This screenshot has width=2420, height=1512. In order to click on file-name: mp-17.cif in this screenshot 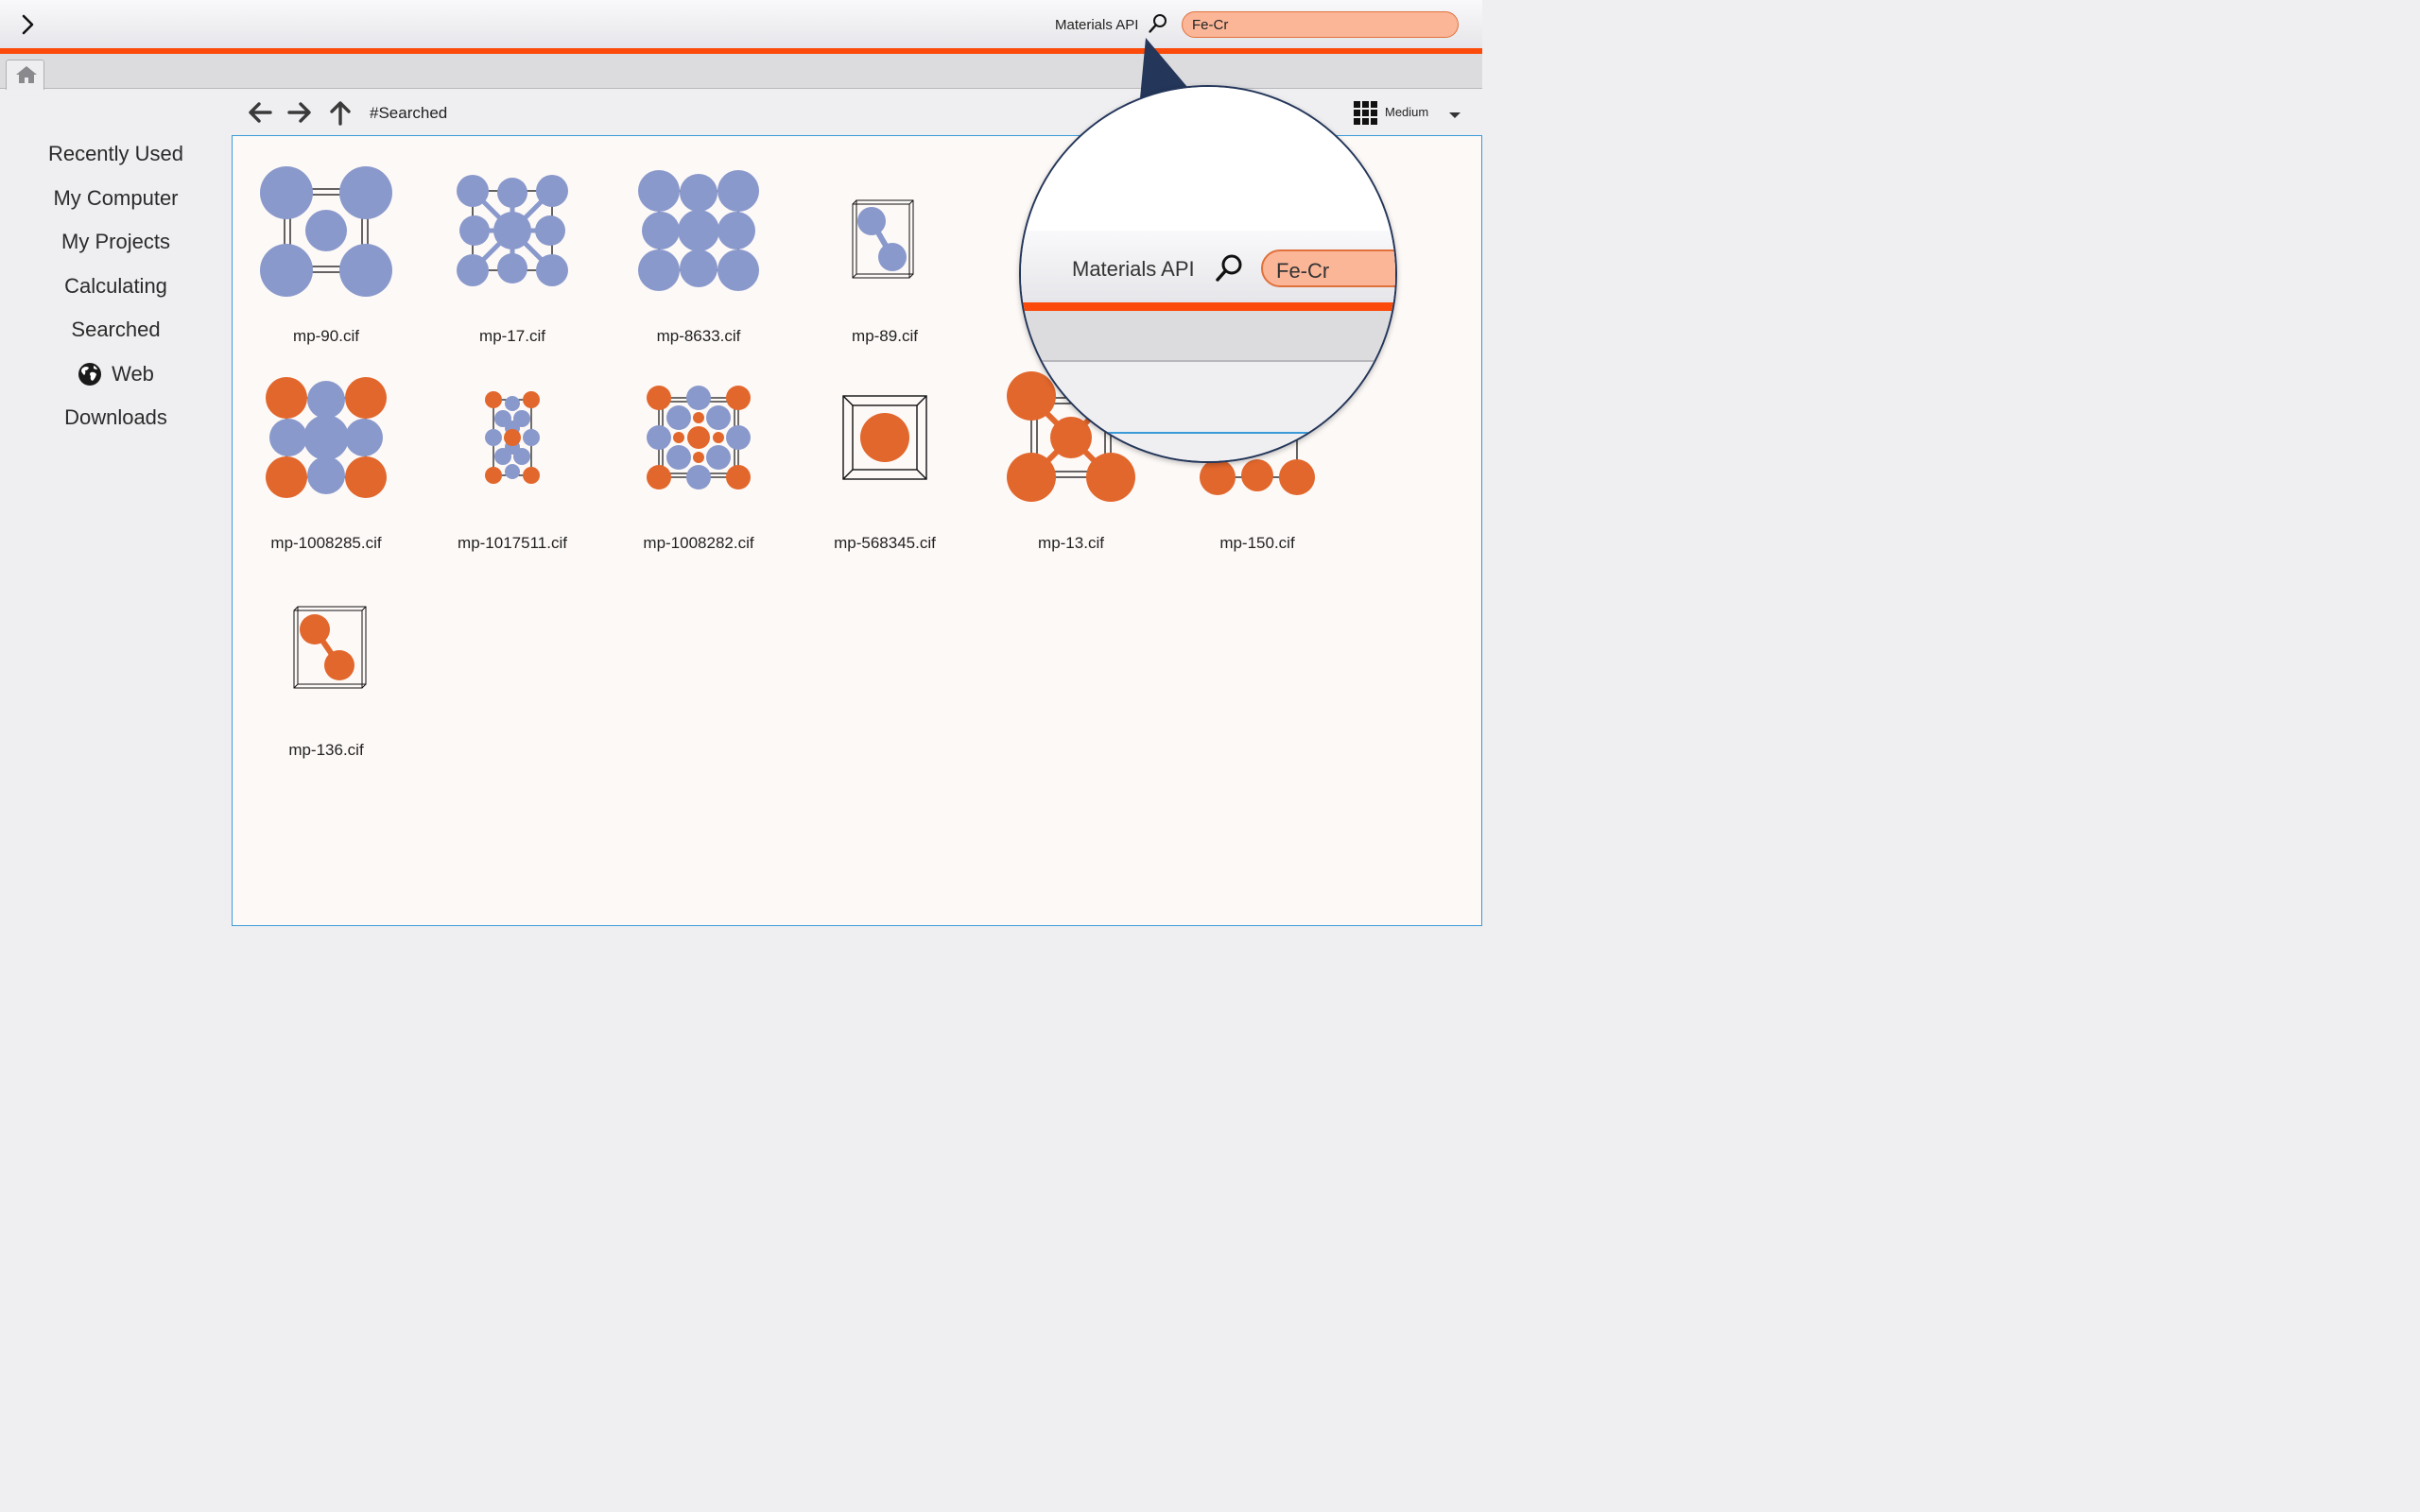, I will do `click(512, 336)`.